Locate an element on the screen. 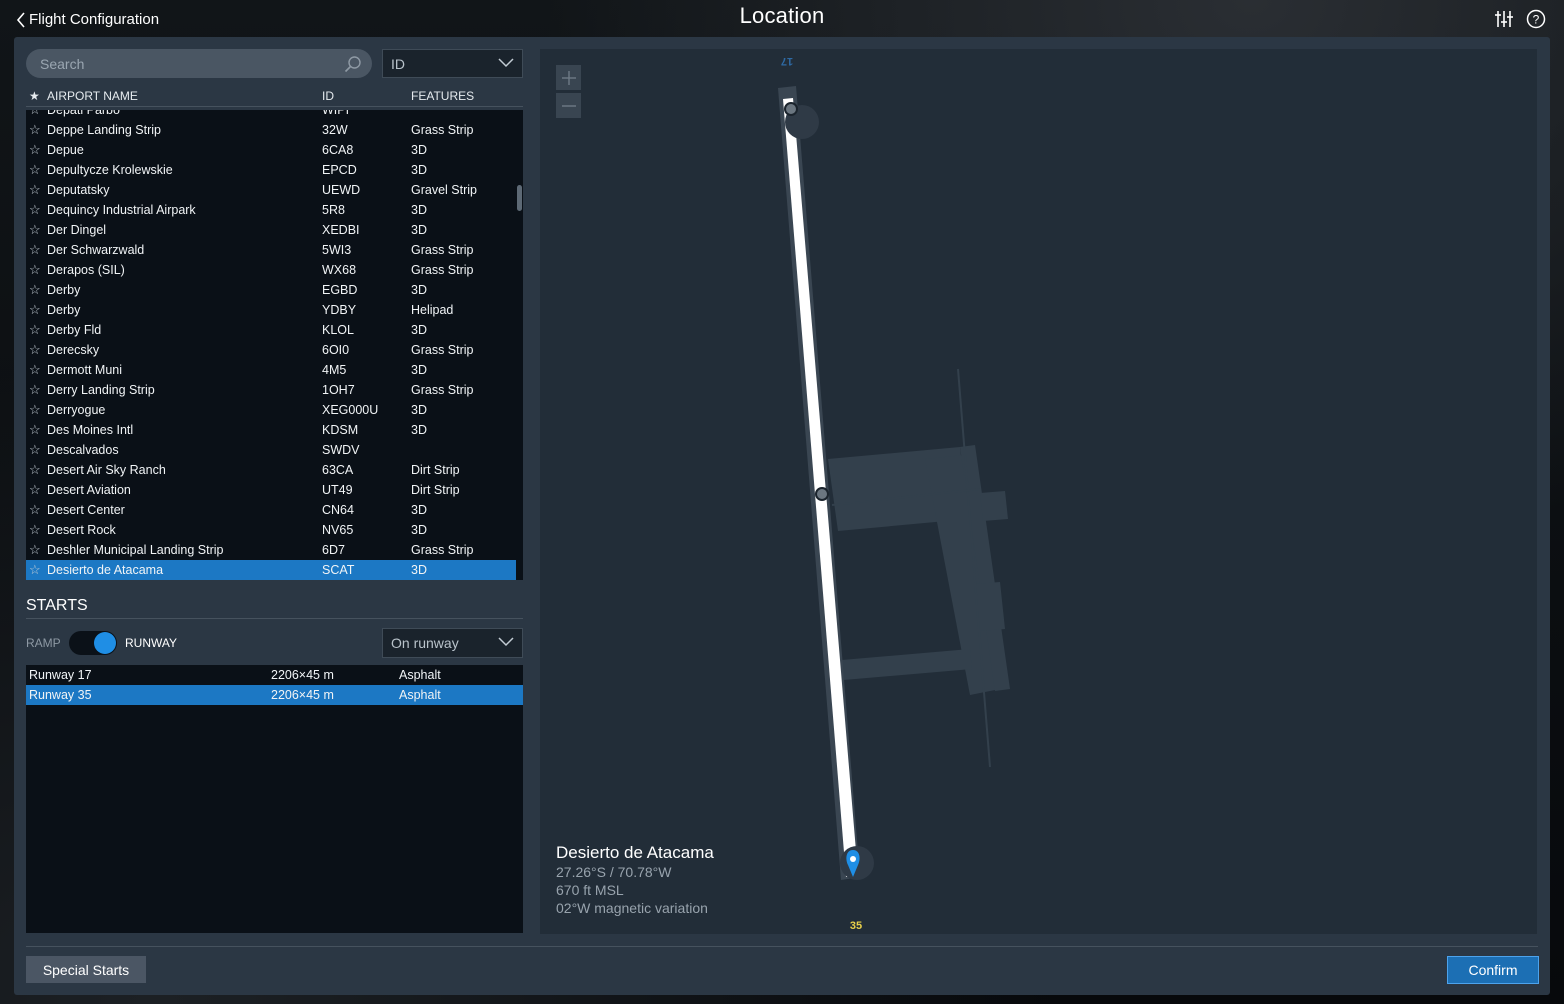 This screenshot has width=1564, height=1004. map-magnetic-variation: 02°W magnetic variation is located at coordinates (632, 908).